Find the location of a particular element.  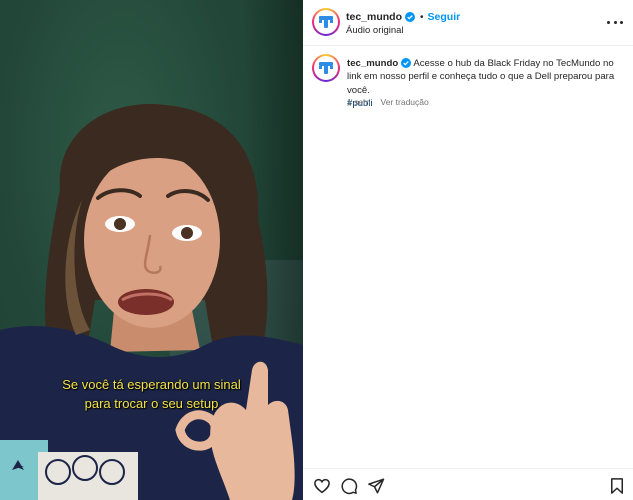

audio-link: Áudio original is located at coordinates (375, 30).